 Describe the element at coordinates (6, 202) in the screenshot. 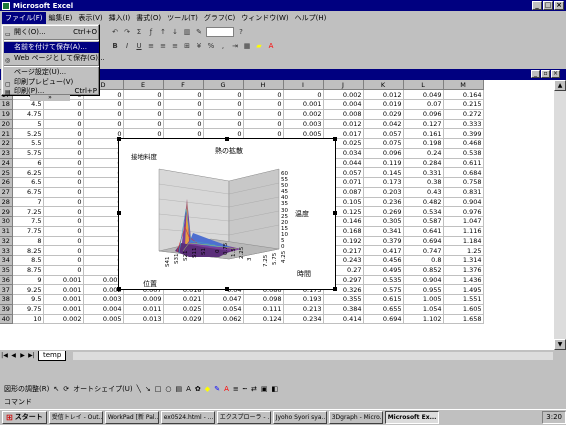

I see `row-header: 28` at that location.